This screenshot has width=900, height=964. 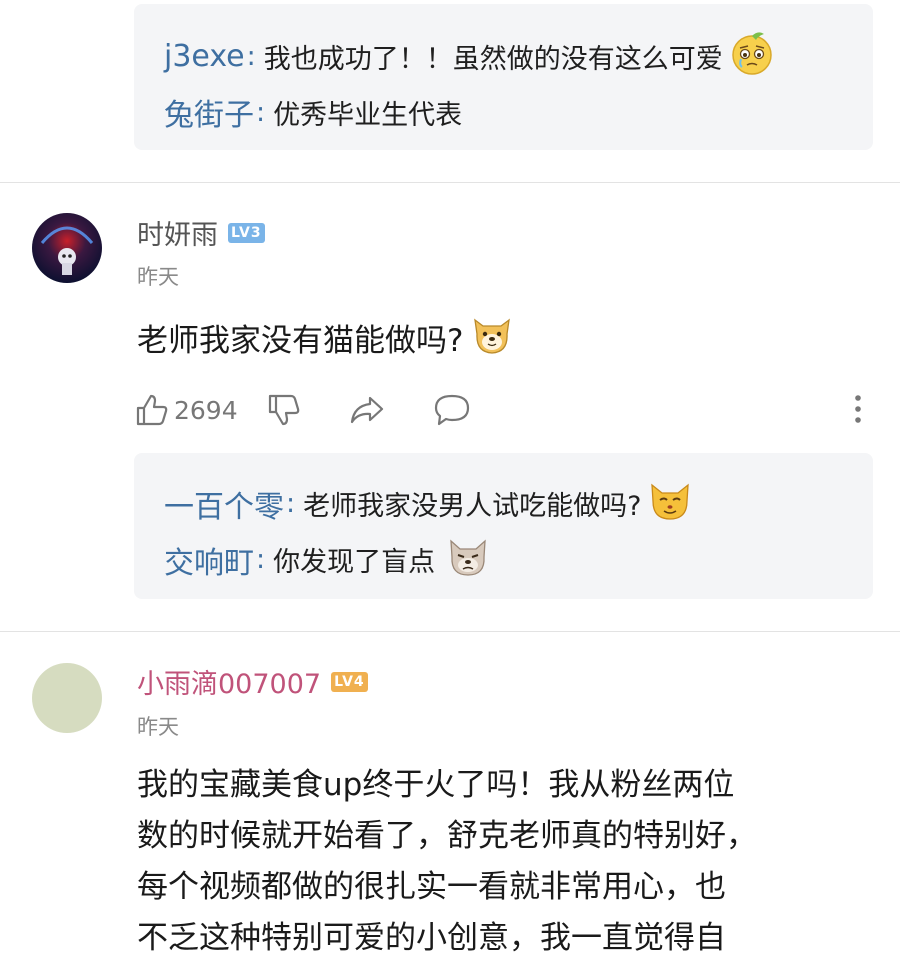 I want to click on reply-username: 兔街子, so click(x=209, y=112).